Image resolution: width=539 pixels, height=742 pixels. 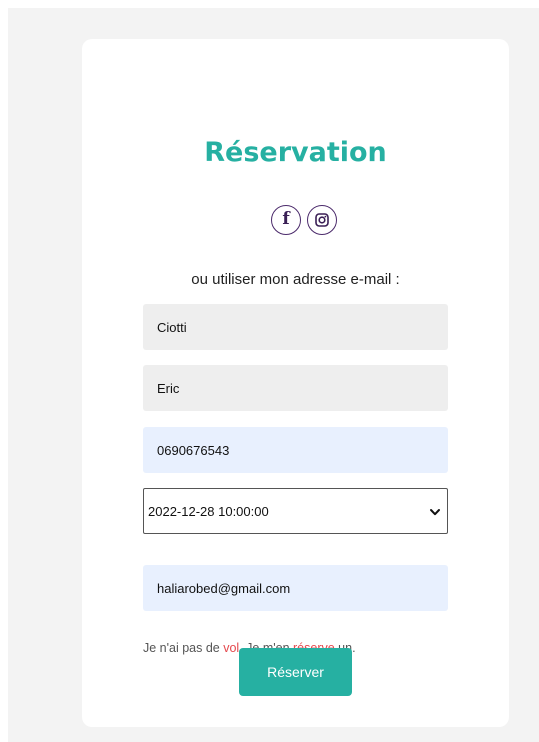 I want to click on page-title: Réservation, so click(x=295, y=152).